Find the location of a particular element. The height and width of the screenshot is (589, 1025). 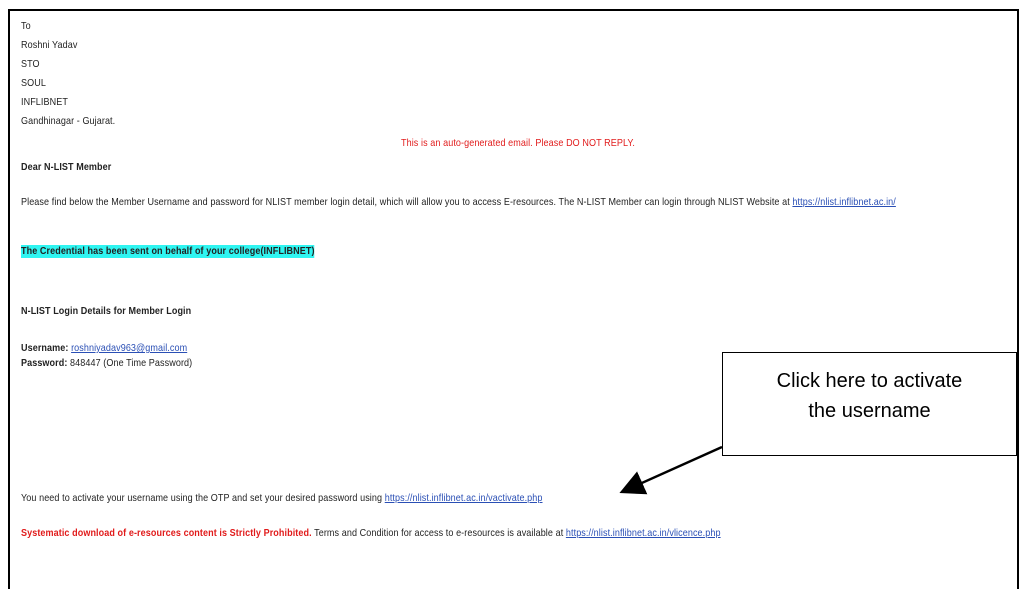

callout-arrow is located at coordinates (671, 470).